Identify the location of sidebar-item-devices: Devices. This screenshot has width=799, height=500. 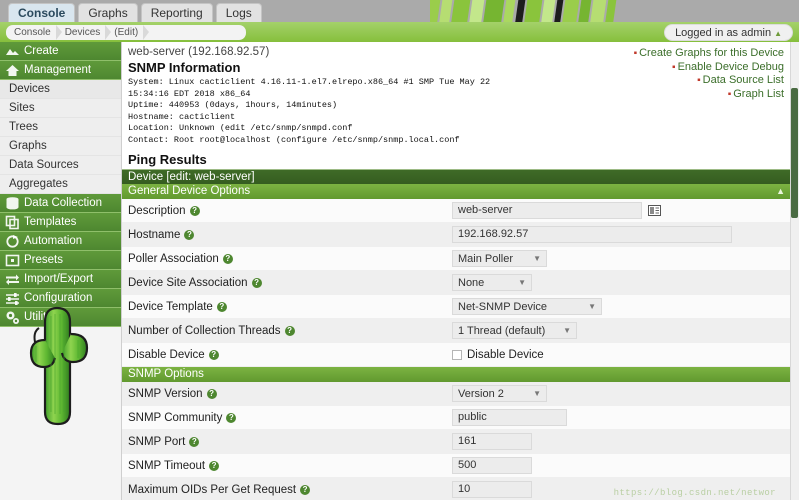
(60, 89).